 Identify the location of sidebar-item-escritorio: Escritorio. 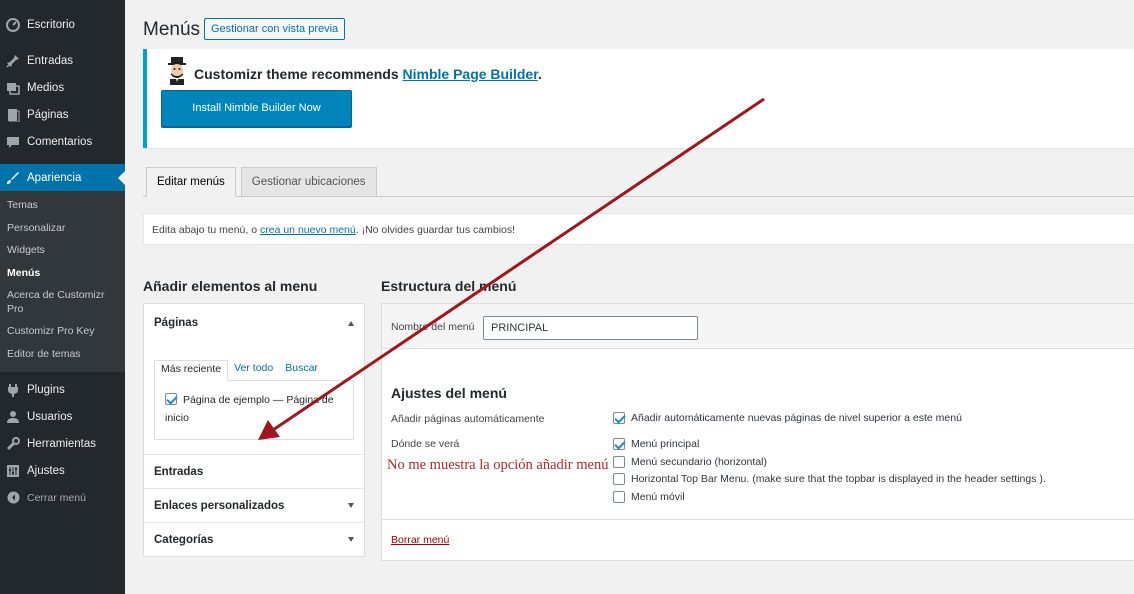
(62, 24).